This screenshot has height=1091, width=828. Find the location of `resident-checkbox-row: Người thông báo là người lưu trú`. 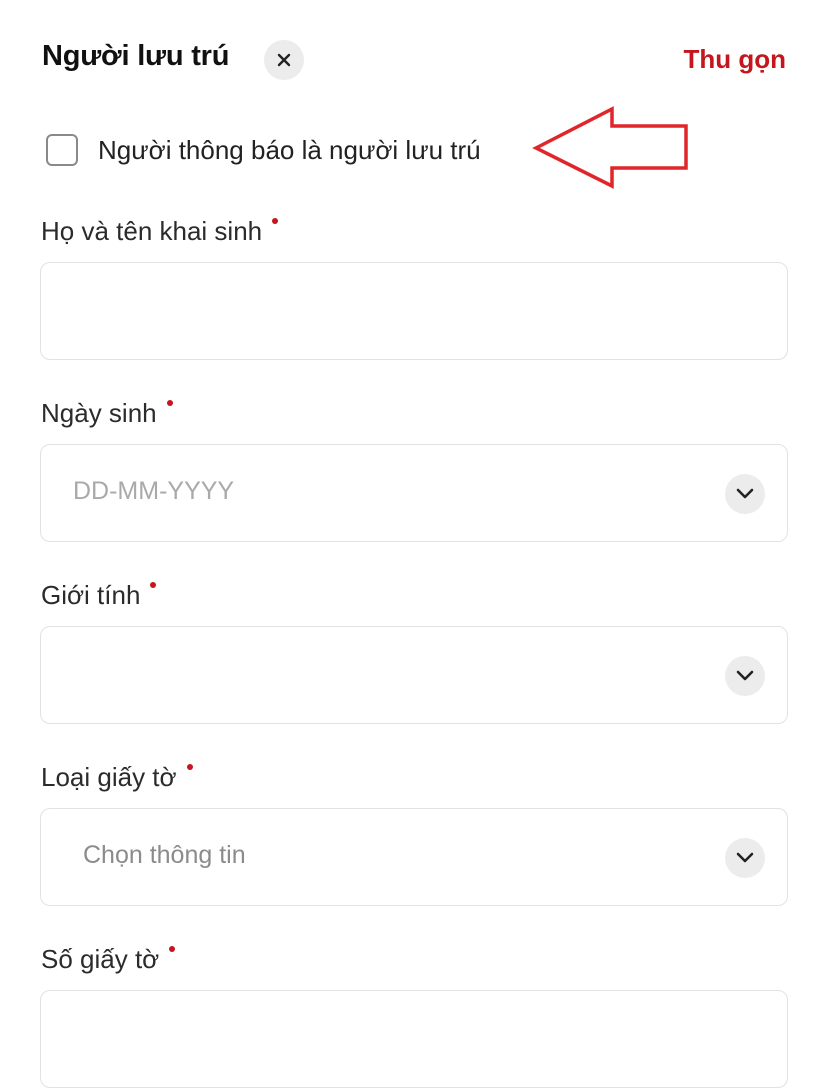

resident-checkbox-row: Người thông báo là người lưu trú is located at coordinates (263, 150).